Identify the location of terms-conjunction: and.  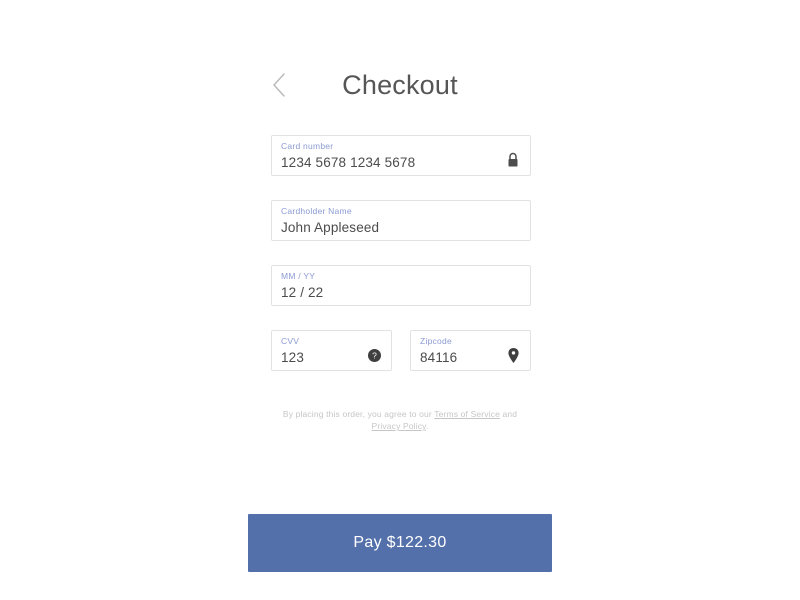
(508, 414).